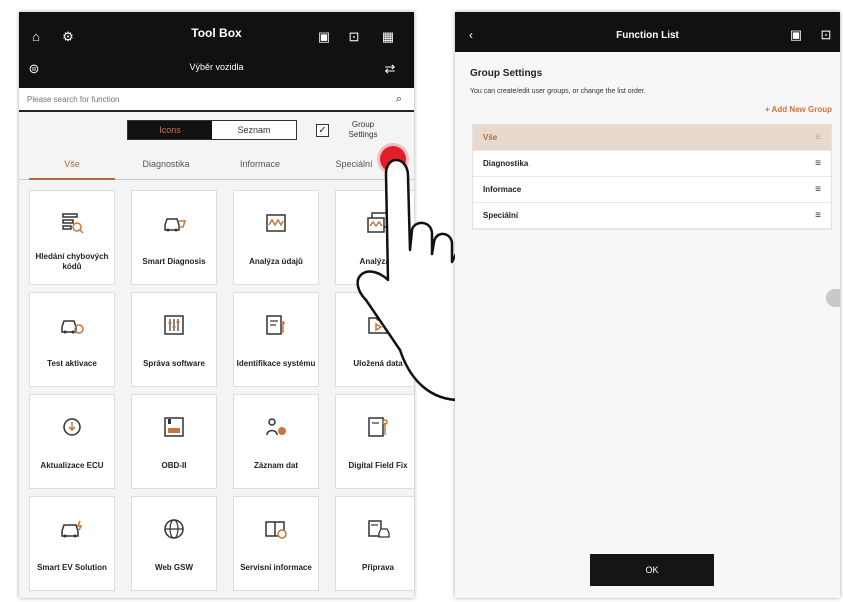 The image size is (843, 602). I want to click on tile-label: Test aktivace, so click(72, 363).